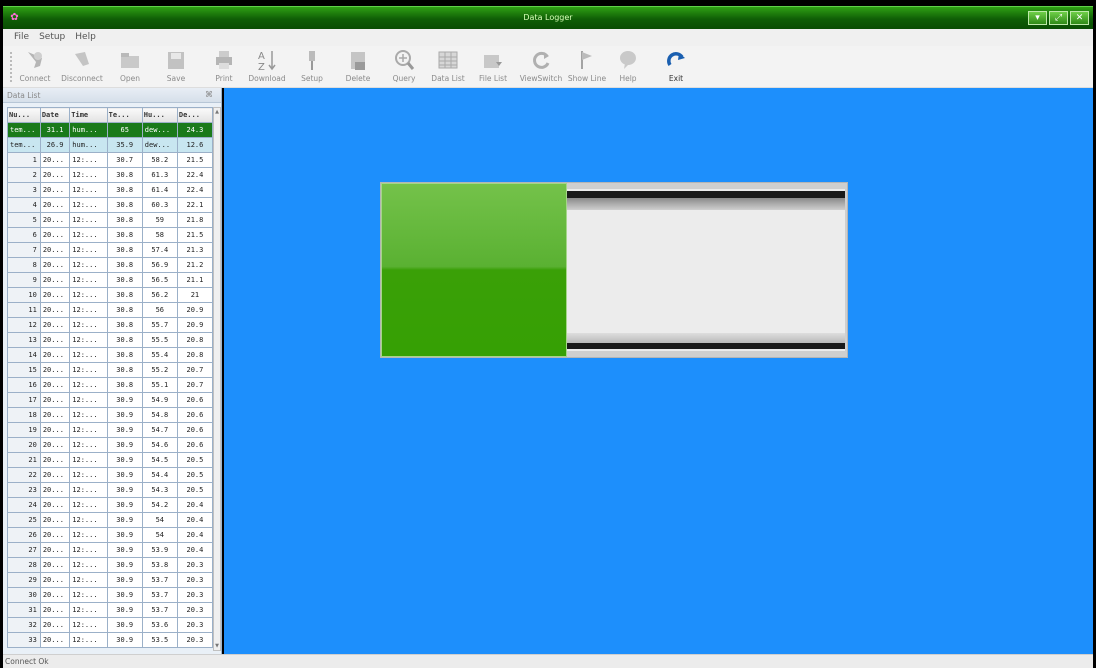  I want to click on table-row: 26 20... 12:... 30.9 54 20.4, so click(110, 535).